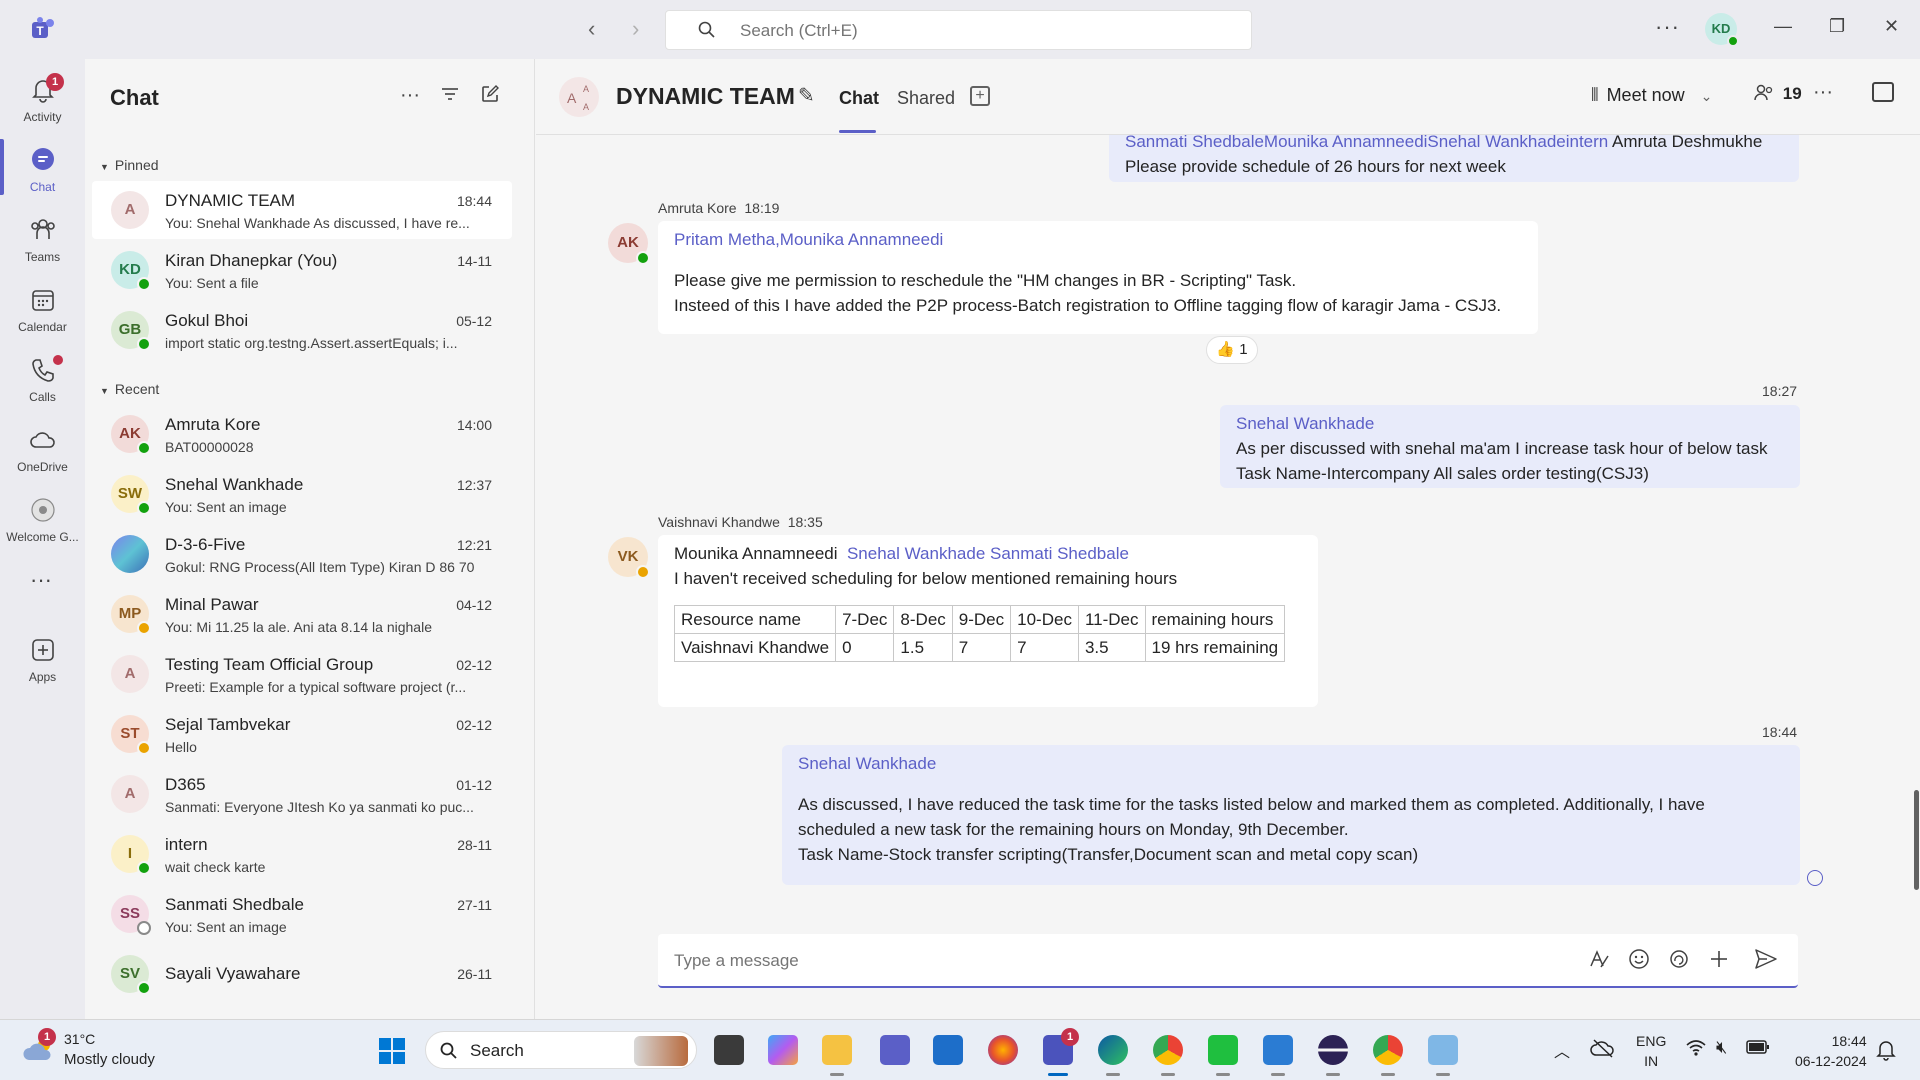 The height and width of the screenshot is (1080, 1920). I want to click on message-input, so click(1074, 961).